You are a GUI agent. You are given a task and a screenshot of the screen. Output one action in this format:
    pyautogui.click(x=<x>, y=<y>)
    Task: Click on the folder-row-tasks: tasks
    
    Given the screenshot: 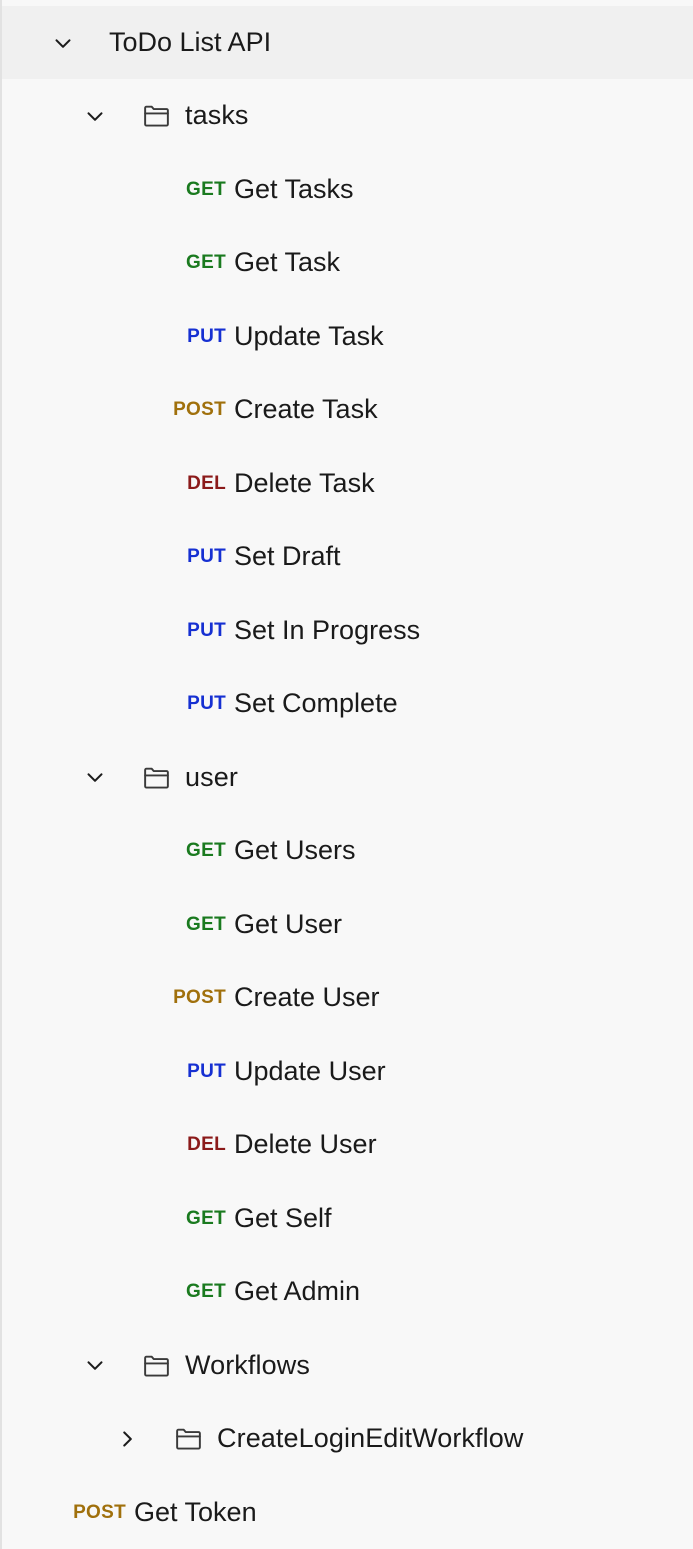 What is the action you would take?
    pyautogui.click(x=347, y=116)
    